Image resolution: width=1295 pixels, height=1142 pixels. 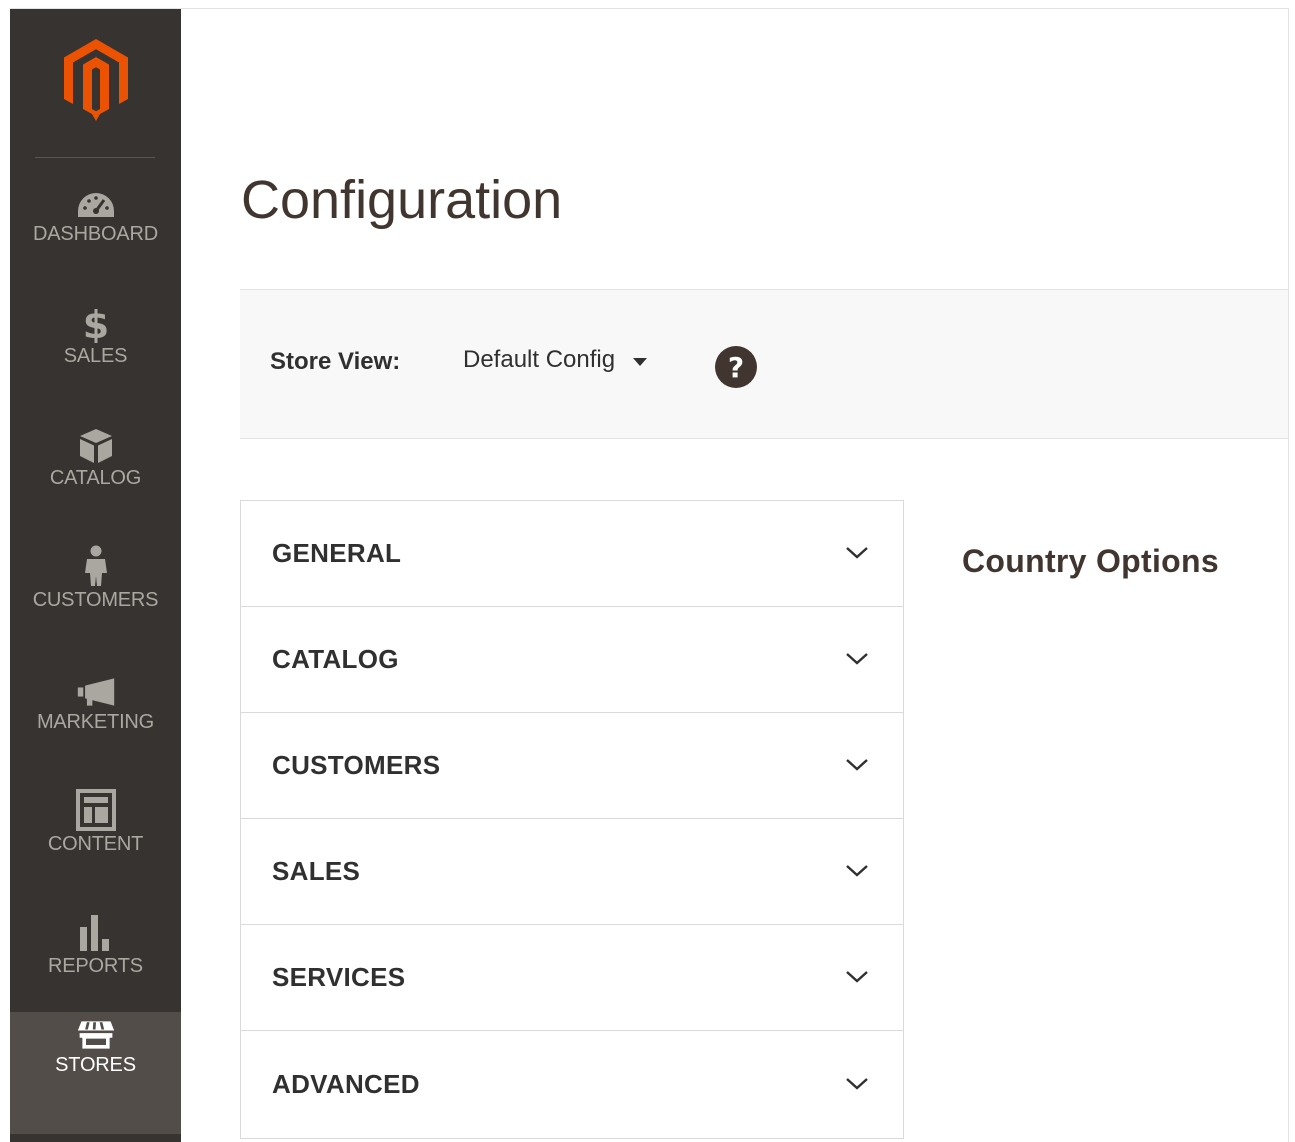 I want to click on tab-label: SERVICES, so click(x=339, y=977).